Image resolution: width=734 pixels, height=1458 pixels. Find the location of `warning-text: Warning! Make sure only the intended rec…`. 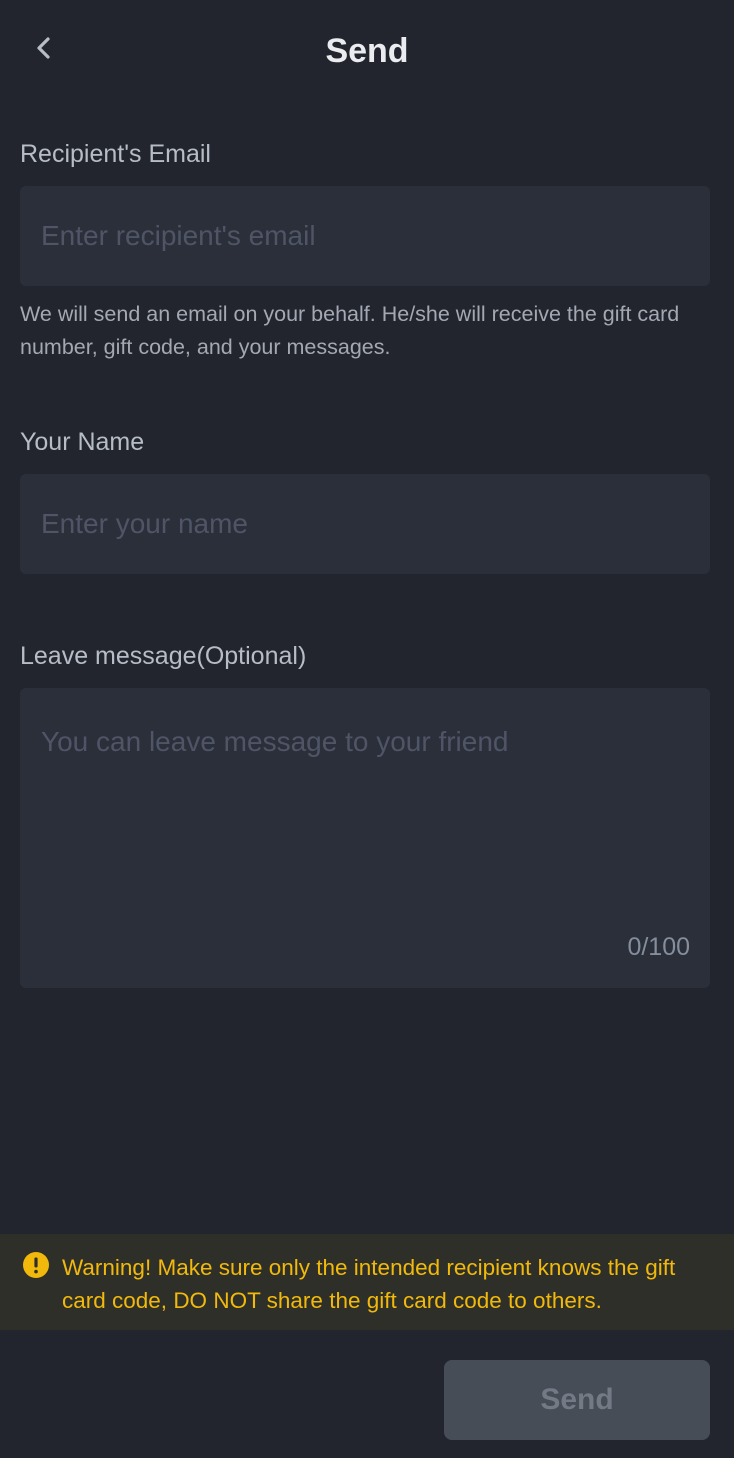

warning-text: Warning! Make sure only the intended rec… is located at coordinates (369, 1284).